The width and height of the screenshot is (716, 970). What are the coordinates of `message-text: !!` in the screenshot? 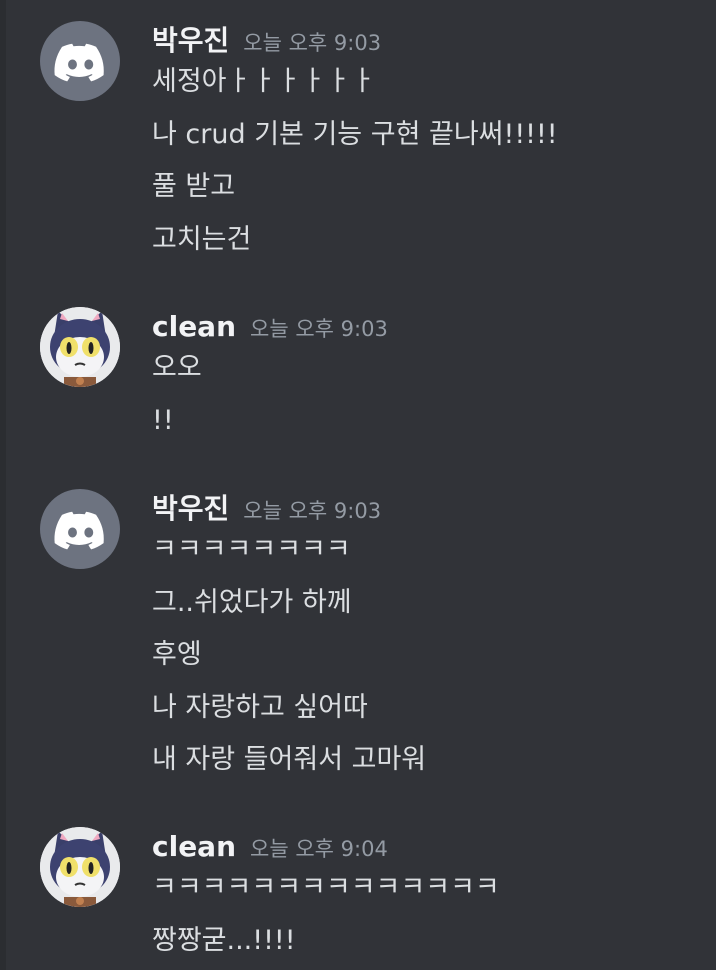 It's located at (163, 421).